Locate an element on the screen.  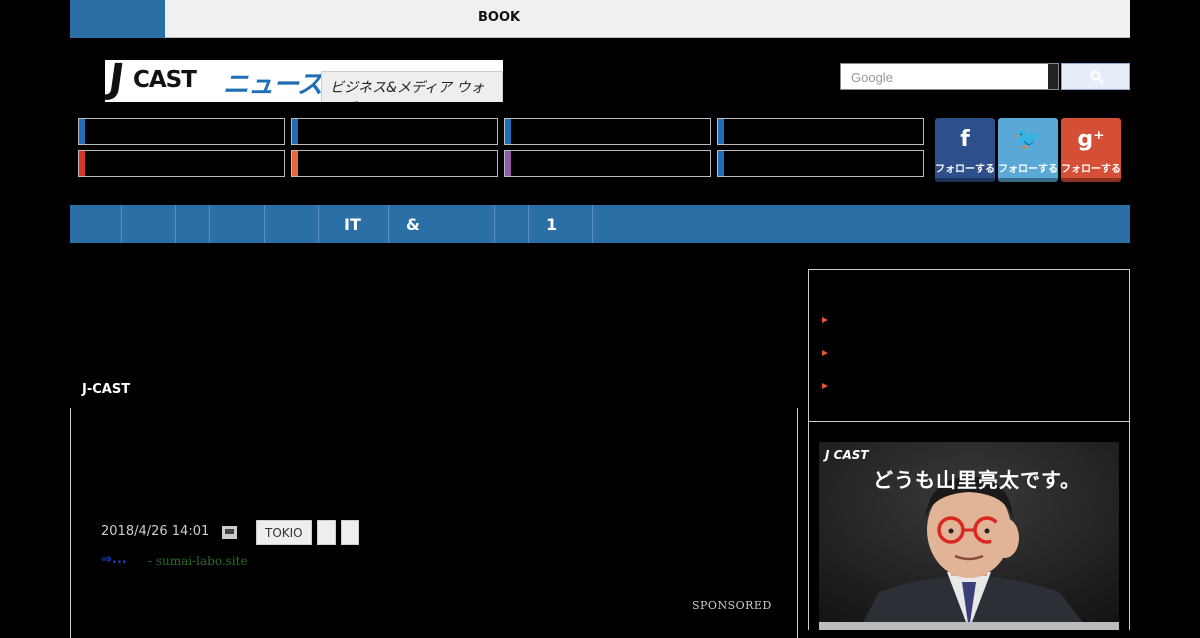
top-tab-bar is located at coordinates (600, 19).